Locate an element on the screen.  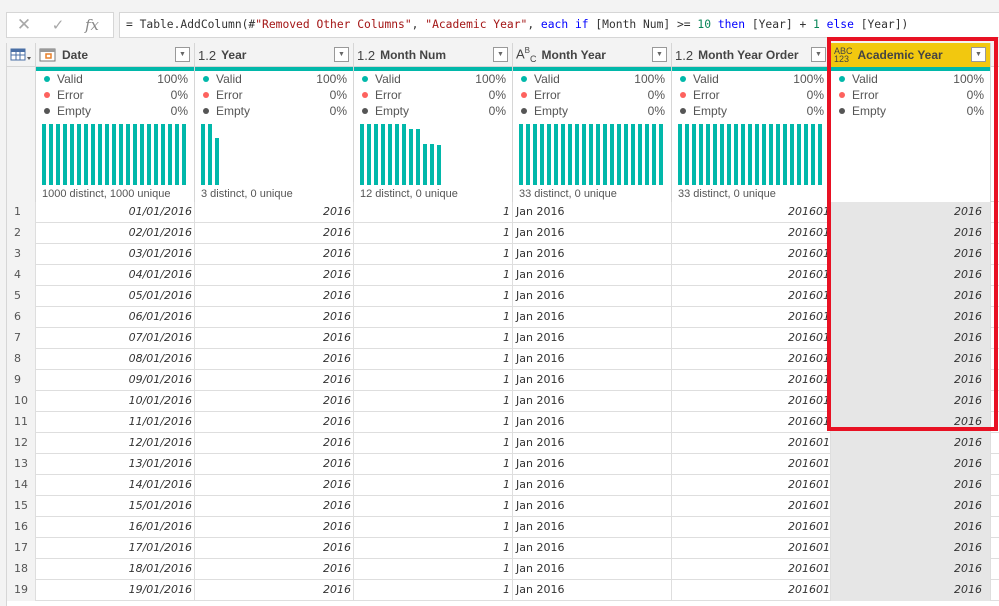
cell-date: 07/01/2016 is located at coordinates (115, 338).